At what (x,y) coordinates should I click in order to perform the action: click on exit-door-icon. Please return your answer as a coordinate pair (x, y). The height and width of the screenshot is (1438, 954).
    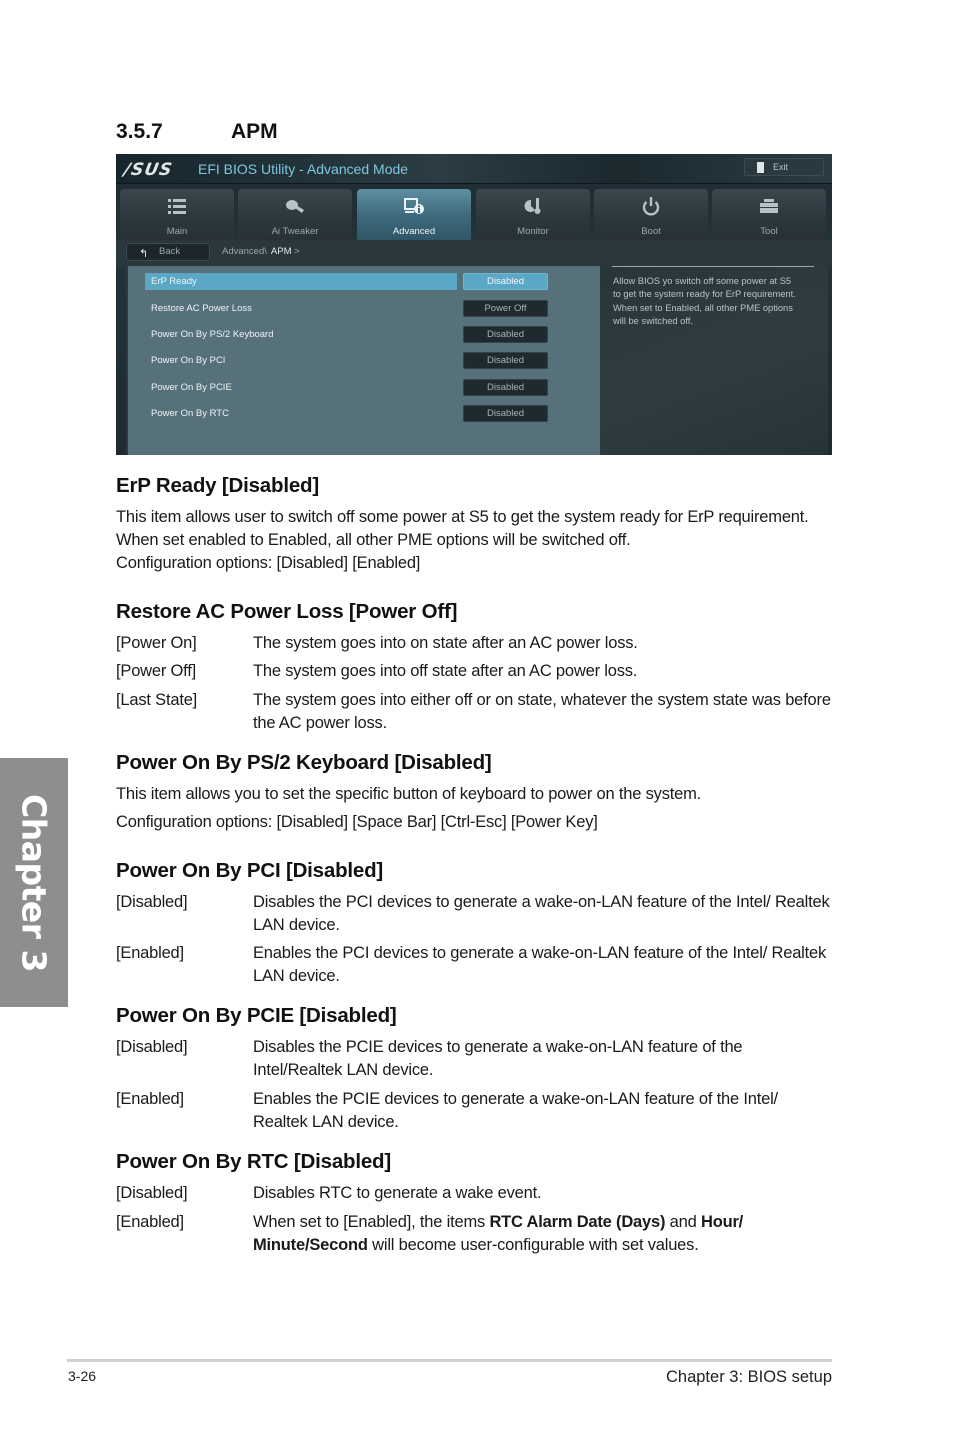
    Looking at the image, I should click on (760, 167).